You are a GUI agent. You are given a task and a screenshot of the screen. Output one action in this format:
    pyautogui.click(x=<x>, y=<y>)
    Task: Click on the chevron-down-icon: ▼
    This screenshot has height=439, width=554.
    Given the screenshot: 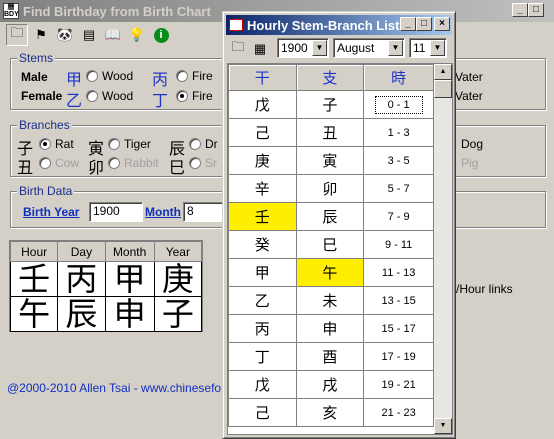 What is the action you would take?
    pyautogui.click(x=437, y=48)
    